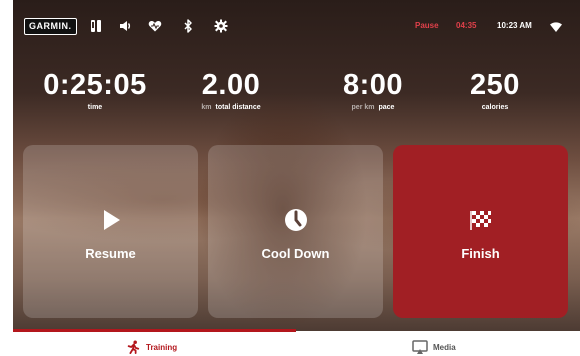 This screenshot has height=356, width=580. I want to click on metric-pace-value: 8:00, so click(373, 85).